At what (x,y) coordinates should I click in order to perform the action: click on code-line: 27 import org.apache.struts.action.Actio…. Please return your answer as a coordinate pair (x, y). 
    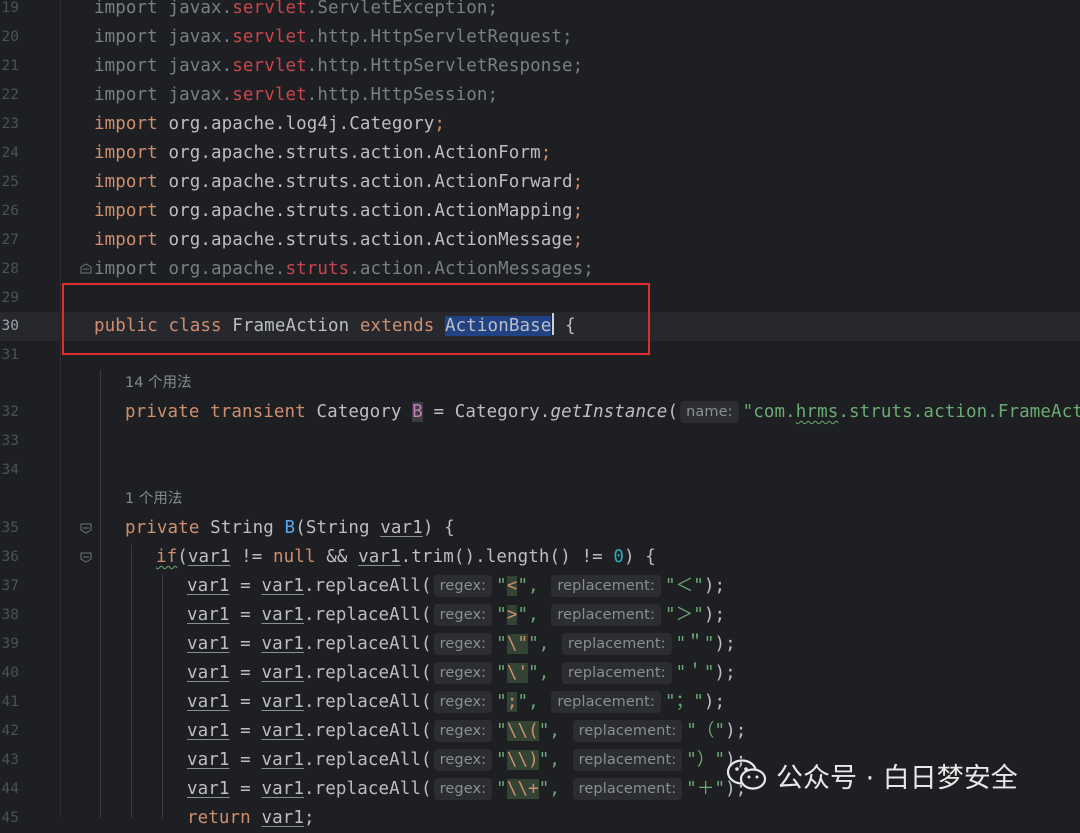
    Looking at the image, I should click on (540, 240).